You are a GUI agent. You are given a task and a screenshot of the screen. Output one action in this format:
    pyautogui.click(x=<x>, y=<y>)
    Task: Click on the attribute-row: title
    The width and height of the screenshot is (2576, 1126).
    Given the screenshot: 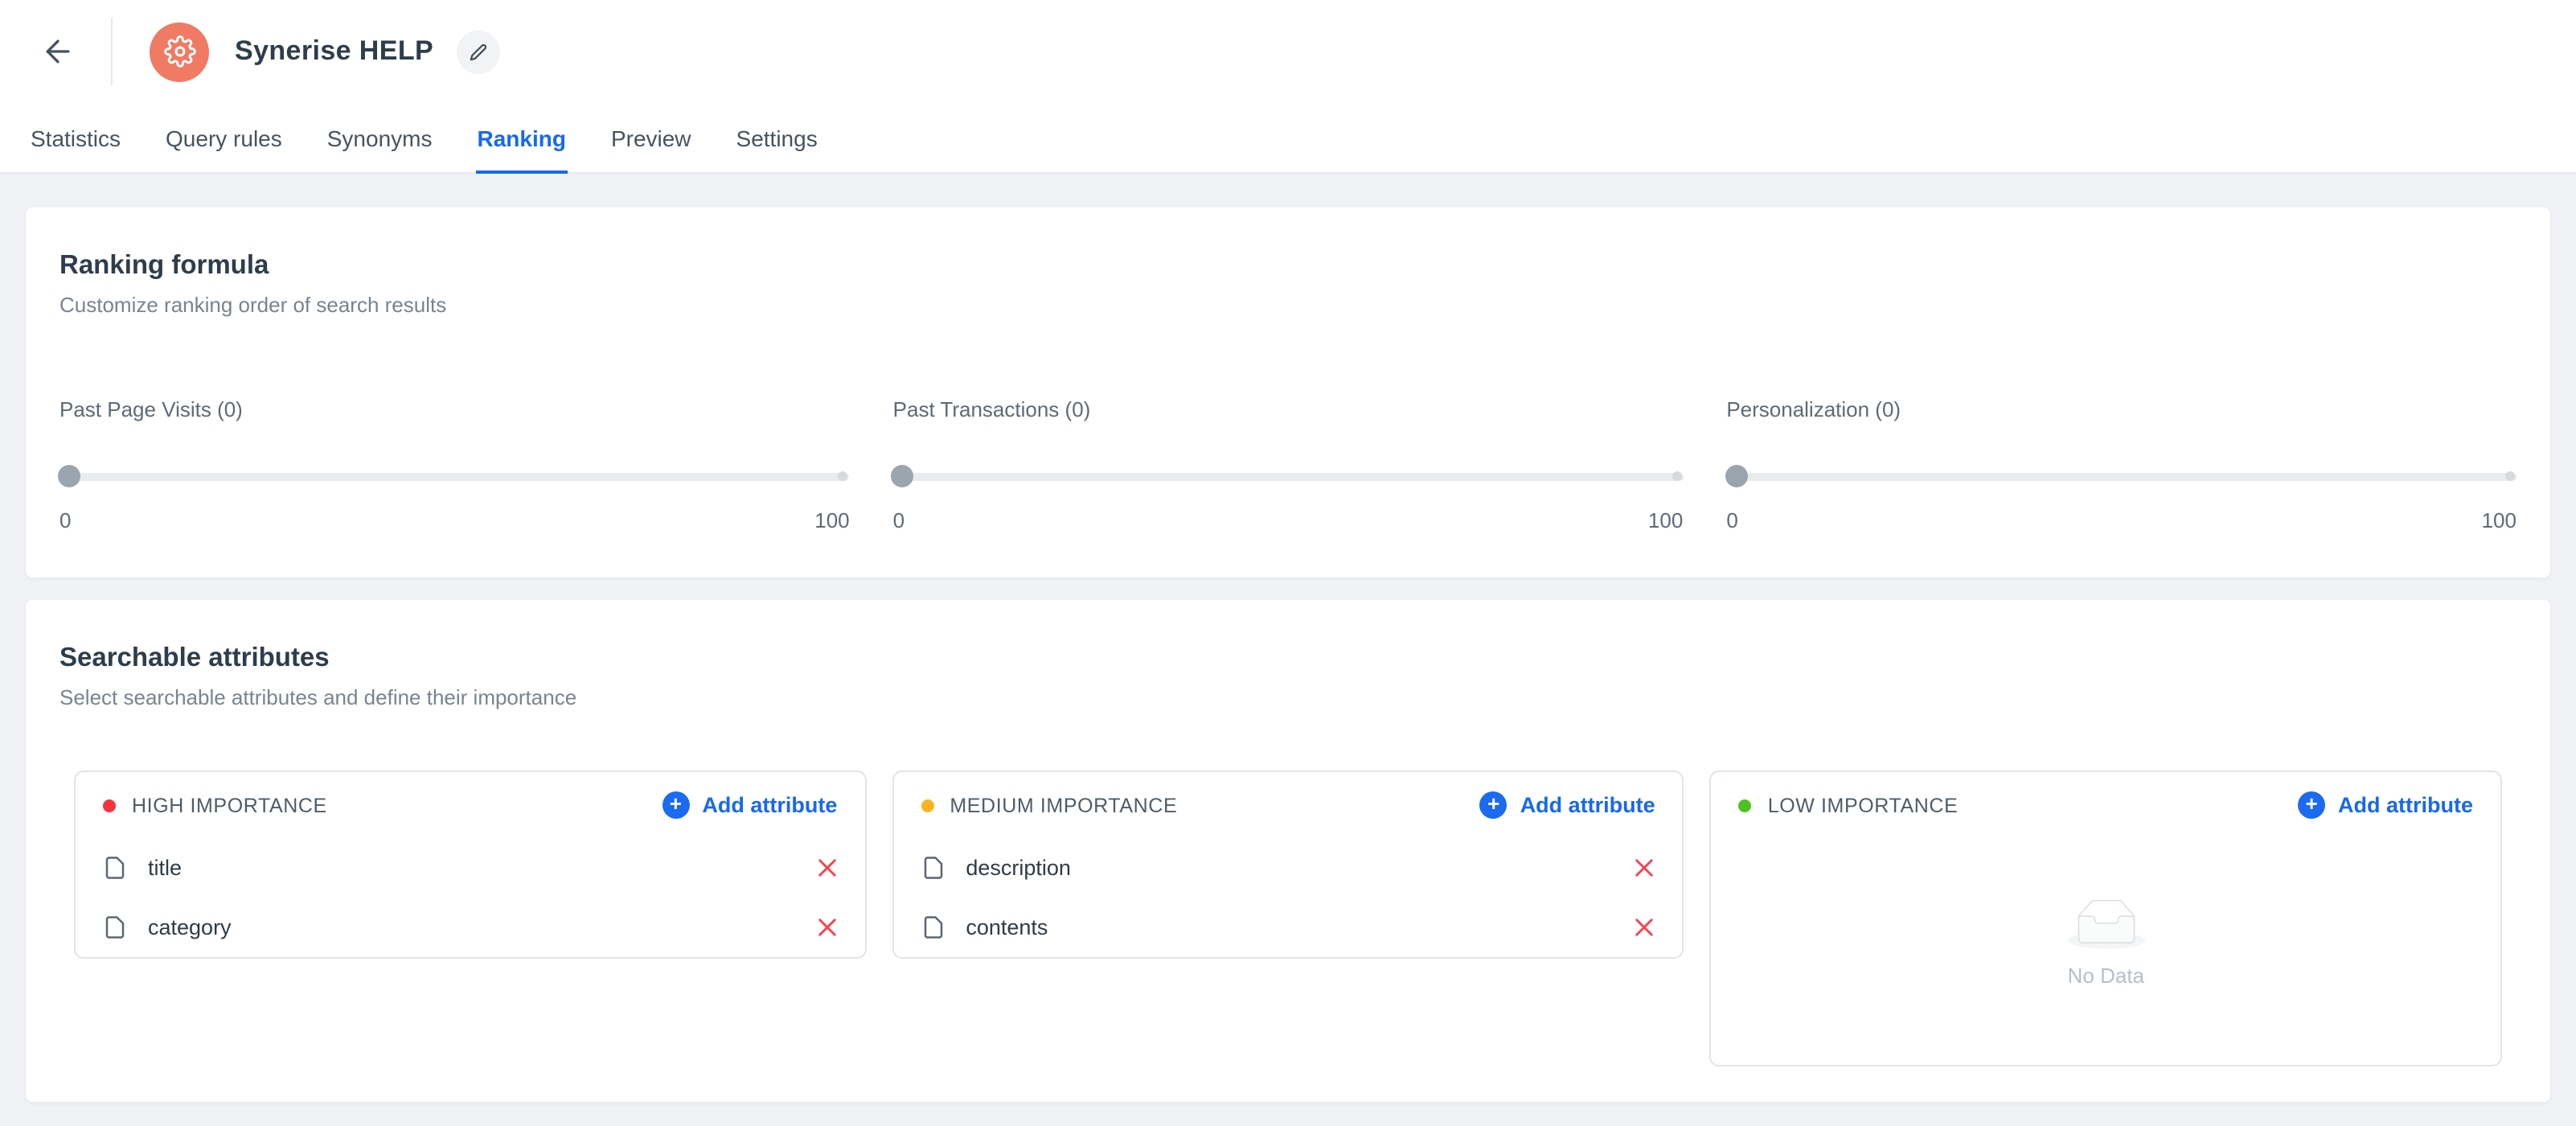 What is the action you would take?
    pyautogui.click(x=470, y=868)
    